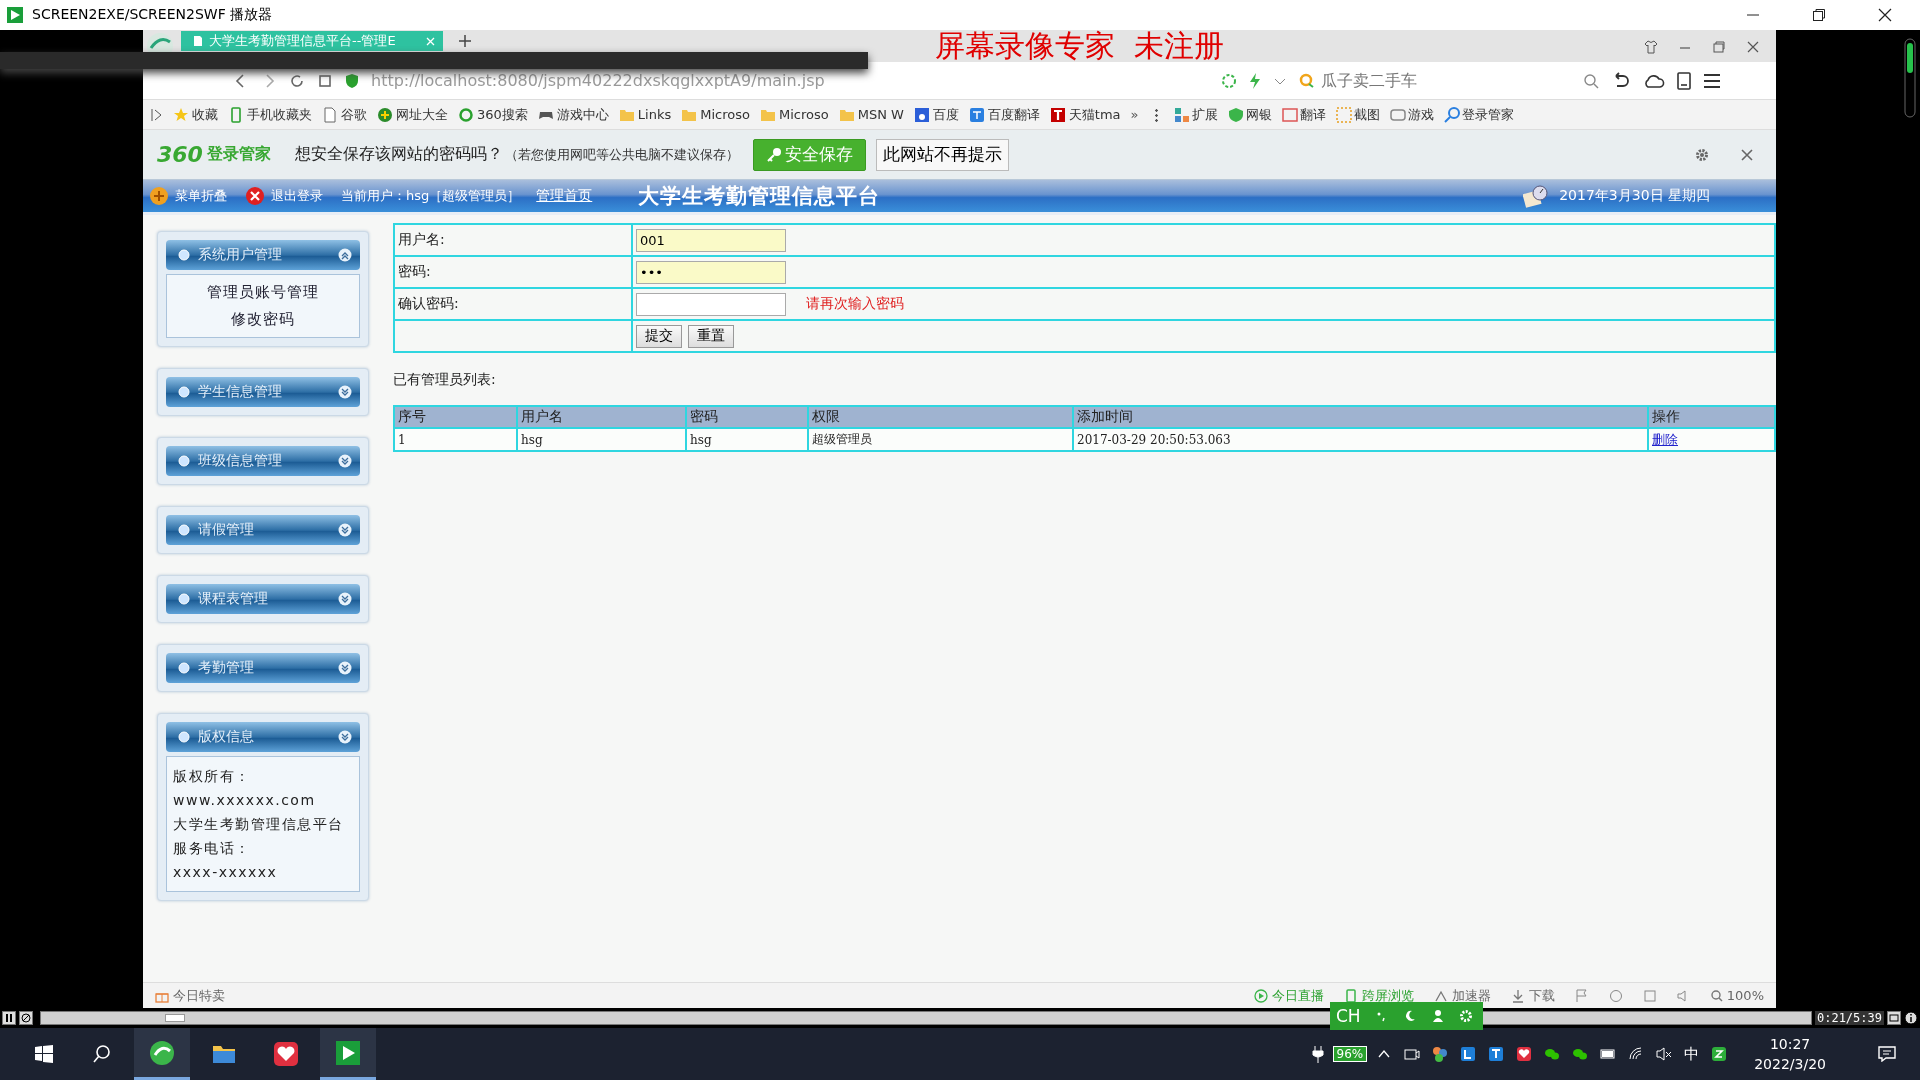 This screenshot has width=1920, height=1080. What do you see at coordinates (1634, 196) in the screenshot?
I see `date-text: 2017年3月30日 星期四` at bounding box center [1634, 196].